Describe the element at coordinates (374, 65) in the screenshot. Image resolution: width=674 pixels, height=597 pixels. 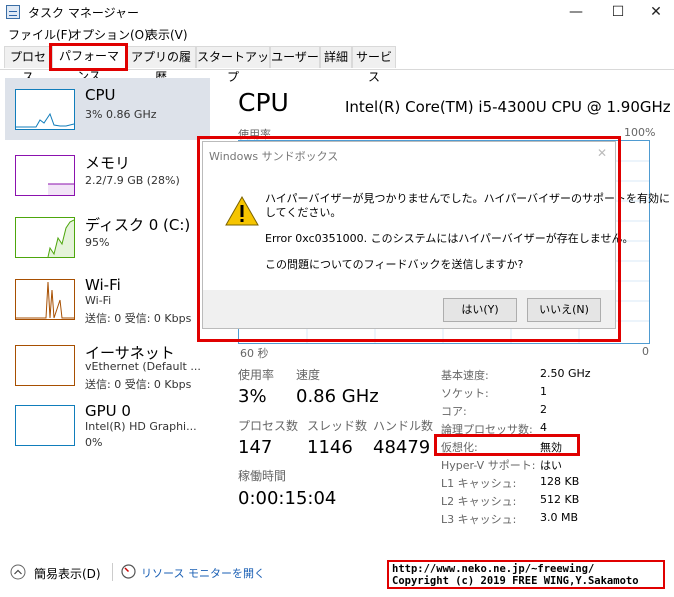
I see `tab-services: サービス` at that location.